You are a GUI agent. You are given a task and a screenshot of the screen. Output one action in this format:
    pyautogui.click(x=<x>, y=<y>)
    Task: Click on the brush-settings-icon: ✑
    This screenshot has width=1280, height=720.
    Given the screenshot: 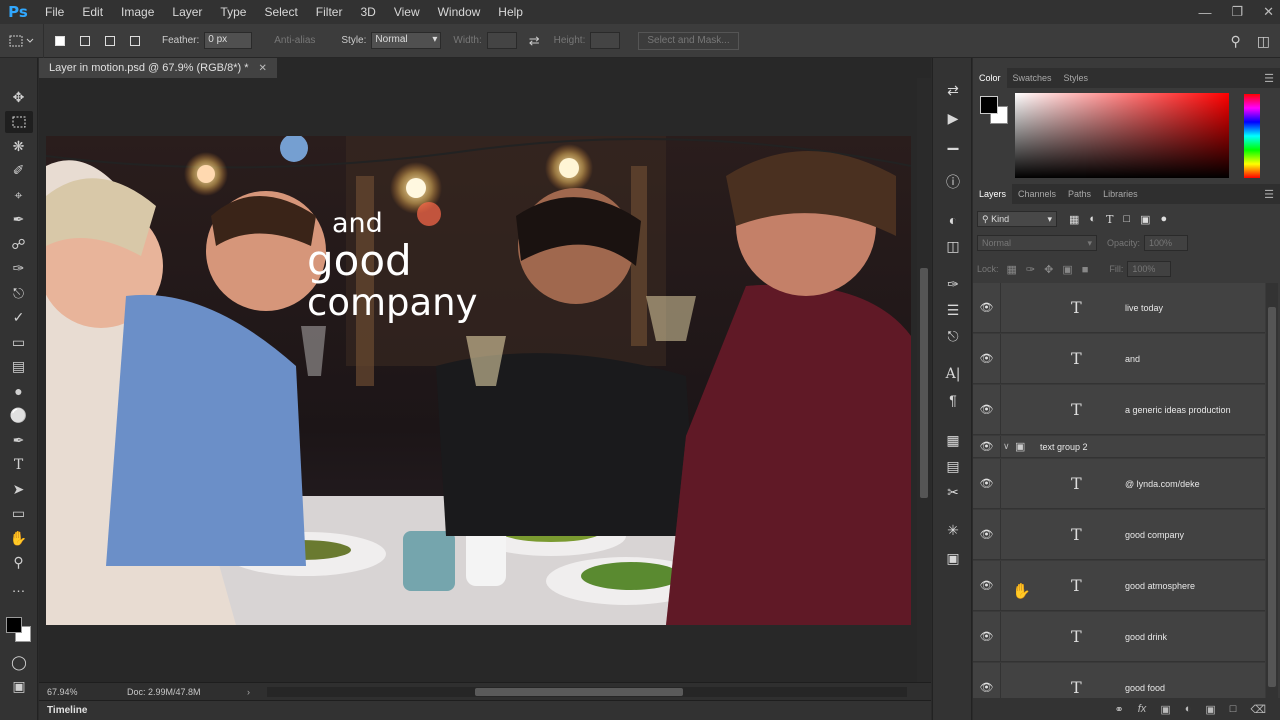 What is the action you would take?
    pyautogui.click(x=953, y=284)
    